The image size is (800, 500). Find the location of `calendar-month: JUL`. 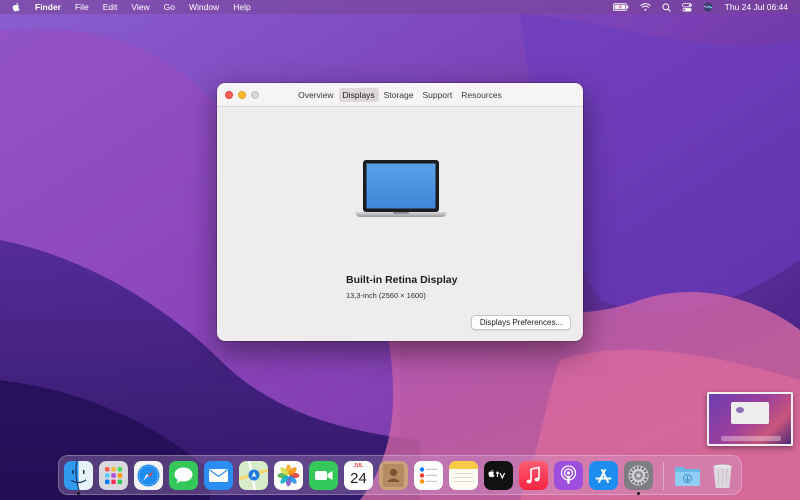

calendar-month: JUL is located at coordinates (358, 466).